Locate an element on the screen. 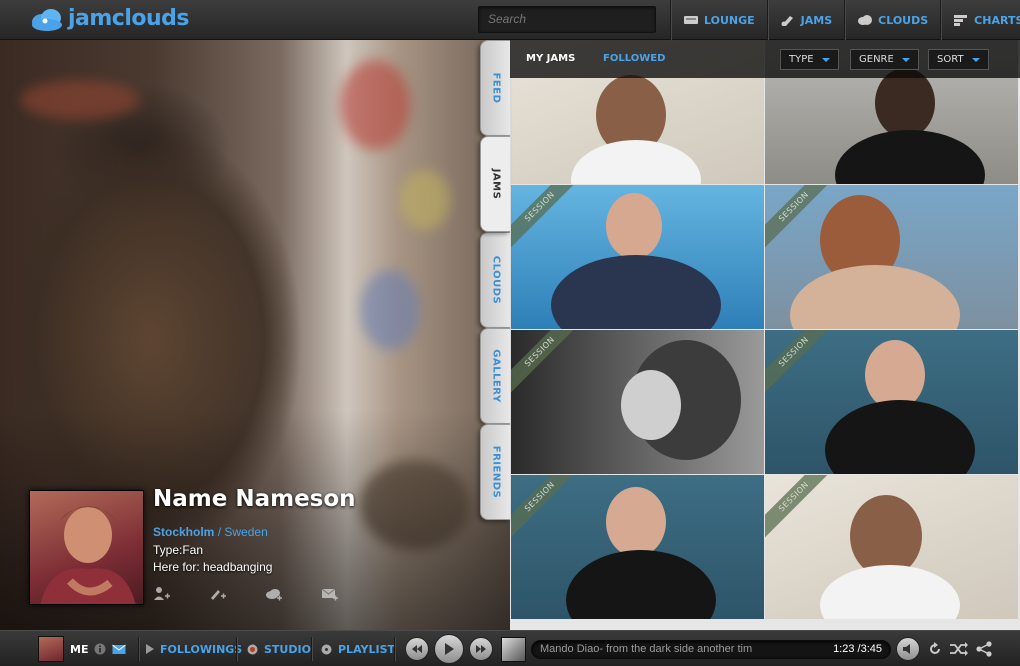  tab-gallery-label: GALLERY is located at coordinates (495, 376).